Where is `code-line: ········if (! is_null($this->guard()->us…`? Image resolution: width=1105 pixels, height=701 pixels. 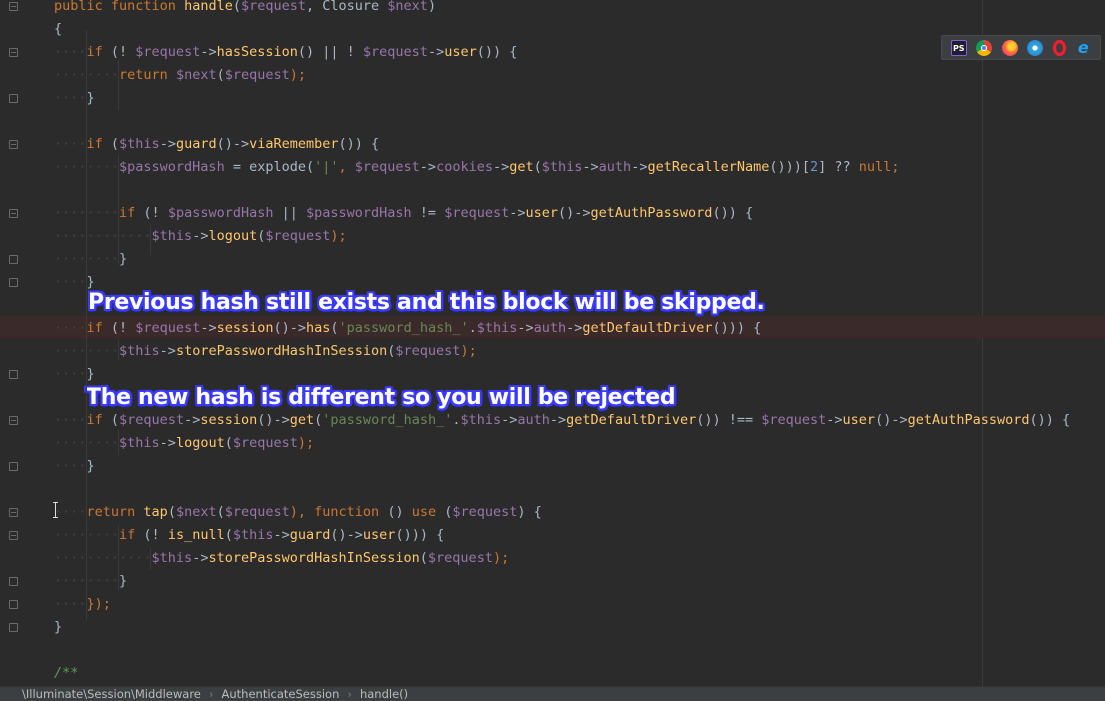 code-line: ········if (! is_null($this->guard()->us… is located at coordinates (249, 535).